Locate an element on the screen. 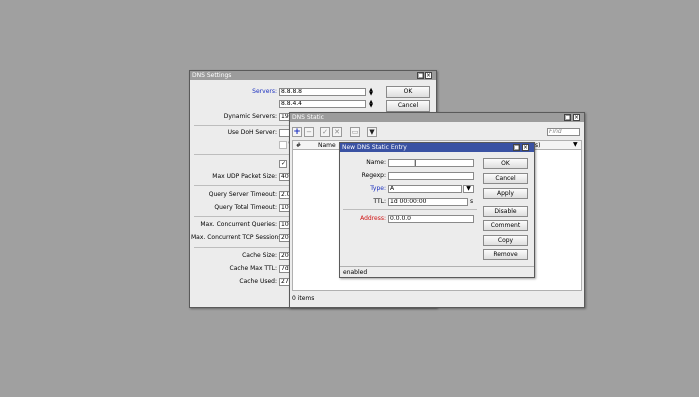  column-partial: s) is located at coordinates (537, 145).